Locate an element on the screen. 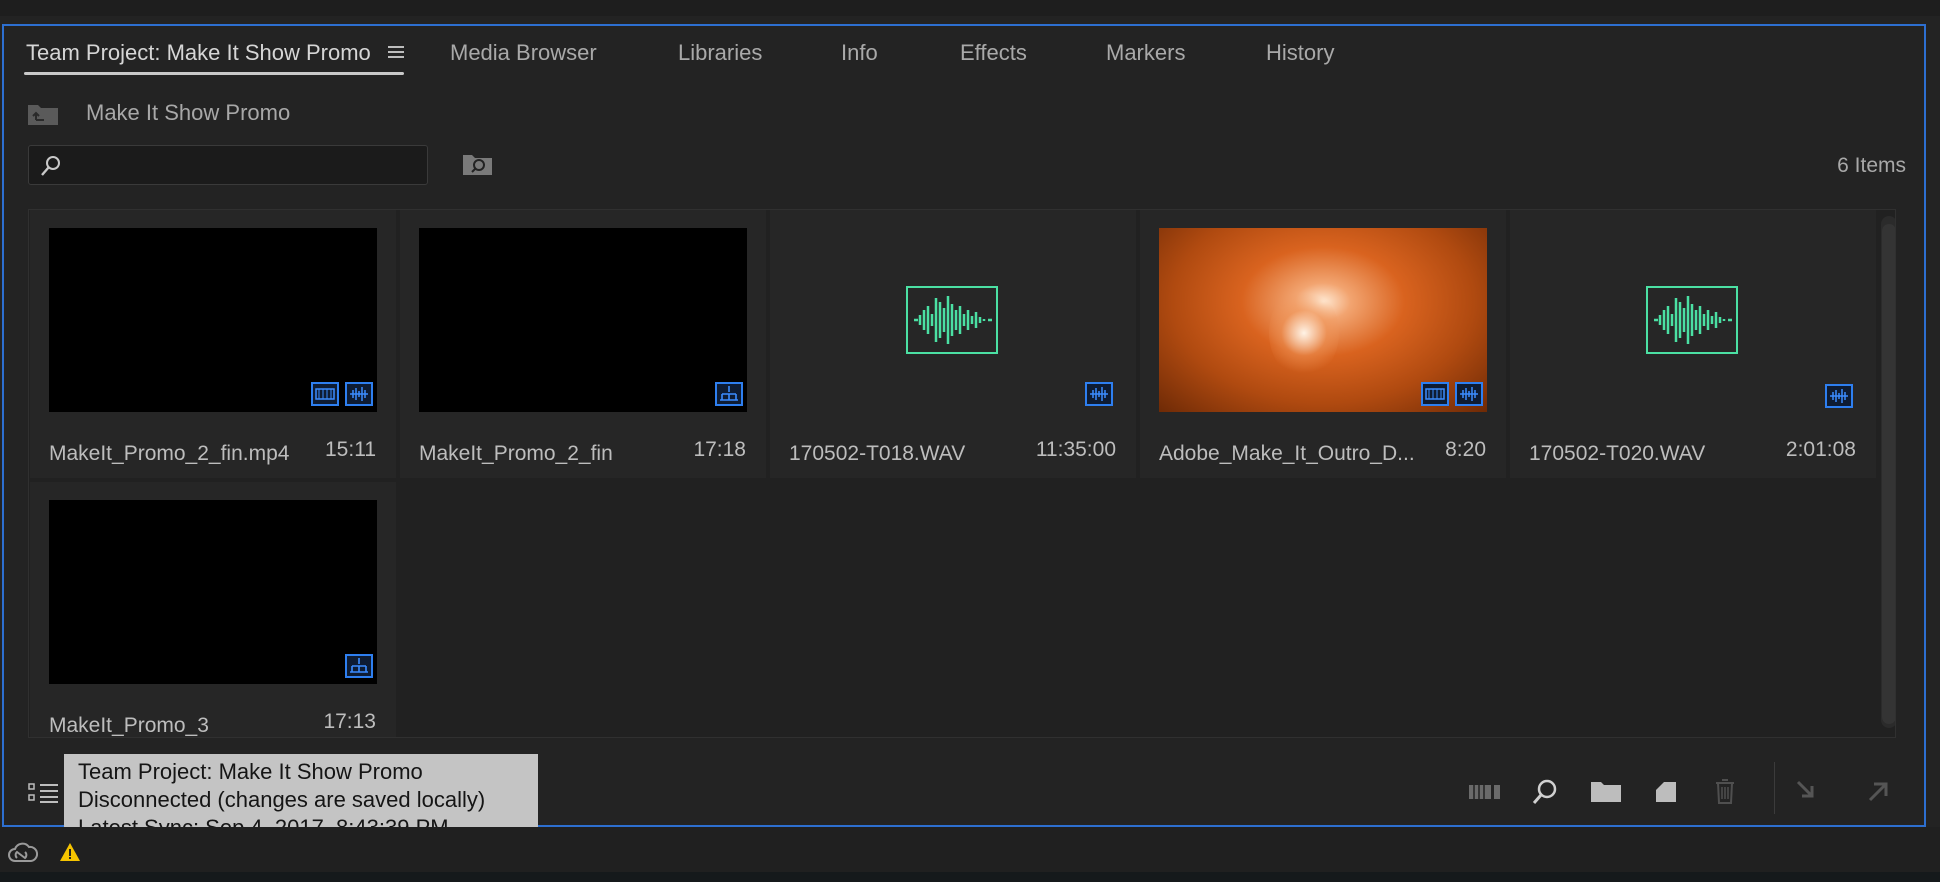 The width and height of the screenshot is (1940, 882). tooltip-project-name: Team Project: Make It Show Promo is located at coordinates (250, 771).